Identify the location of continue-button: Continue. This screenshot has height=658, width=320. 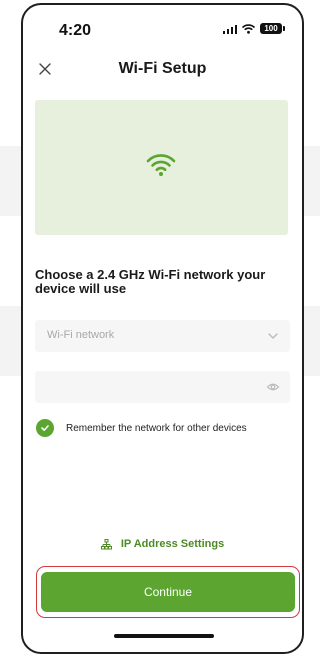
(168, 592).